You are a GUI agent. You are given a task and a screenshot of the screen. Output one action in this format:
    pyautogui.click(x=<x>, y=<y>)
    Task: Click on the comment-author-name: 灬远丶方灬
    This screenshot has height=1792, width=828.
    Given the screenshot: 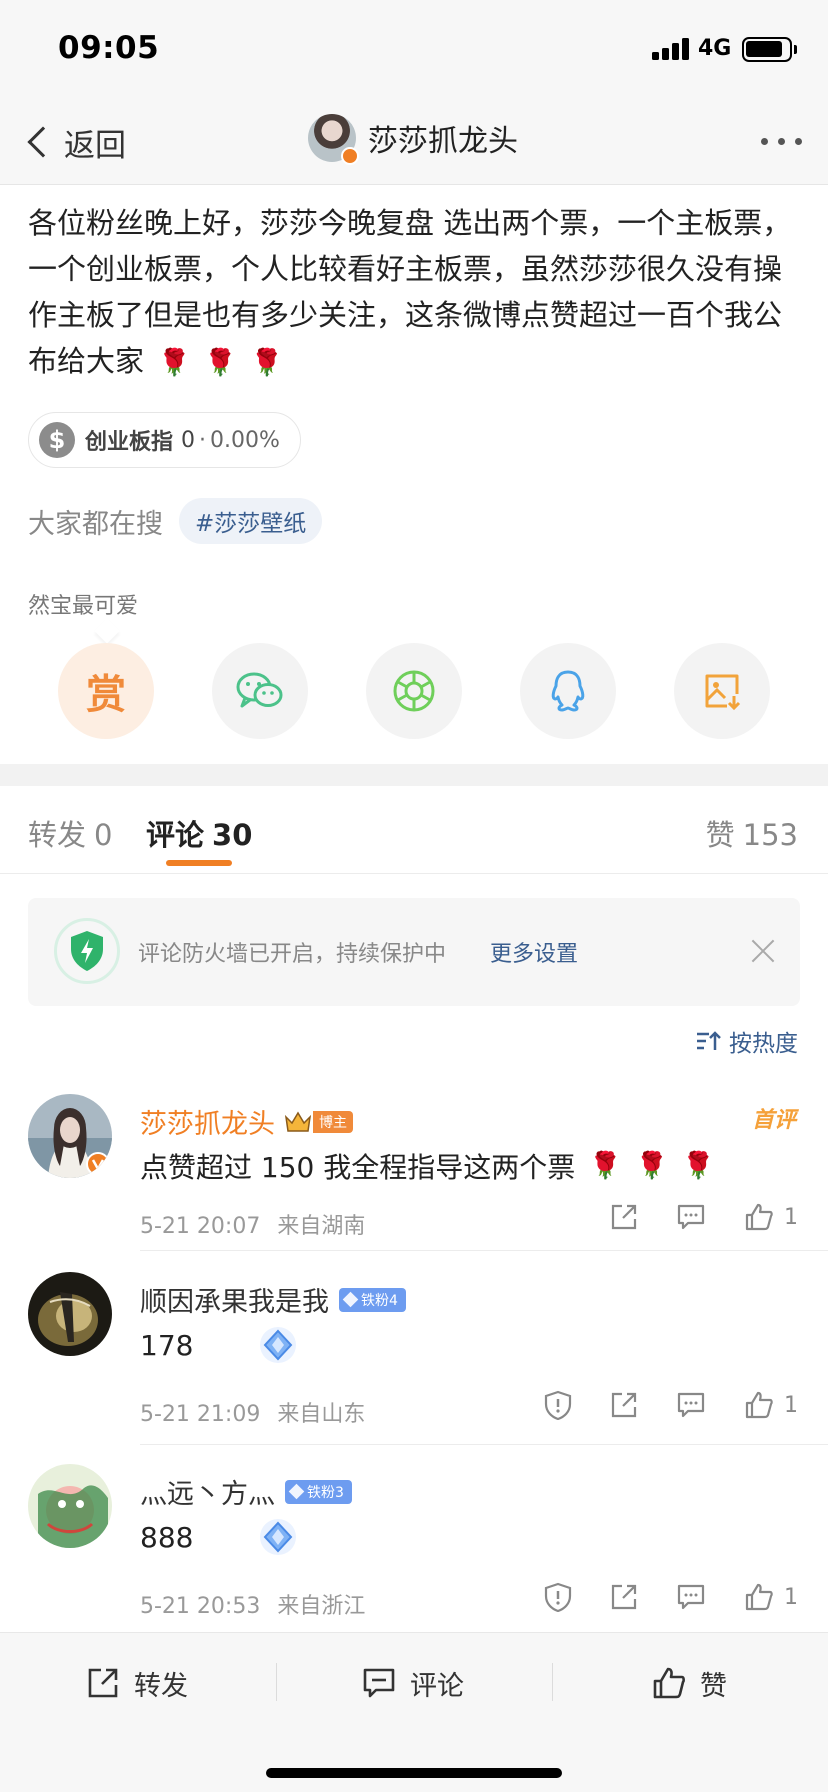 What is the action you would take?
    pyautogui.click(x=207, y=1494)
    